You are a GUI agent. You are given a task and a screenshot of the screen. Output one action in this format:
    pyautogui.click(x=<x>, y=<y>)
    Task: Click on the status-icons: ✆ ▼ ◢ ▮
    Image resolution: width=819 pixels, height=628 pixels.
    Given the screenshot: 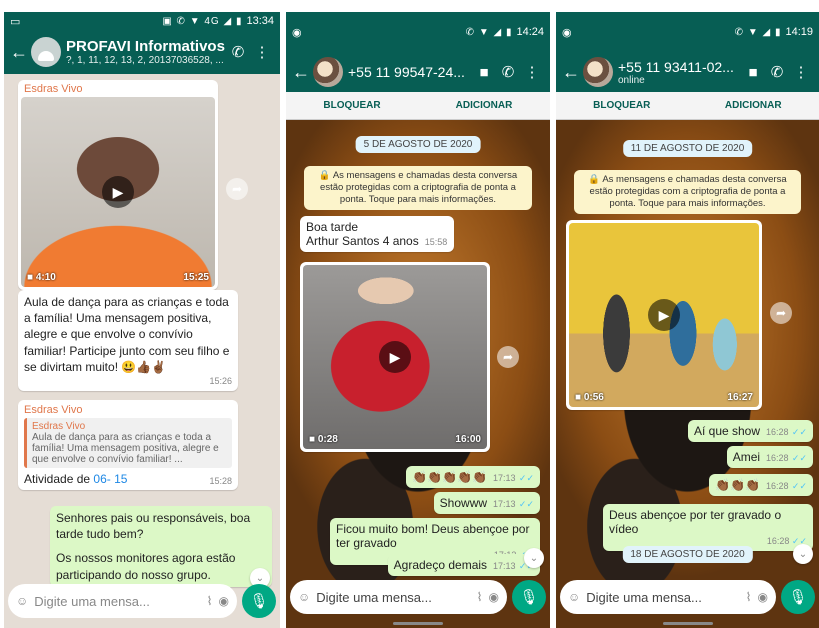 What is the action you would take?
    pyautogui.click(x=758, y=32)
    